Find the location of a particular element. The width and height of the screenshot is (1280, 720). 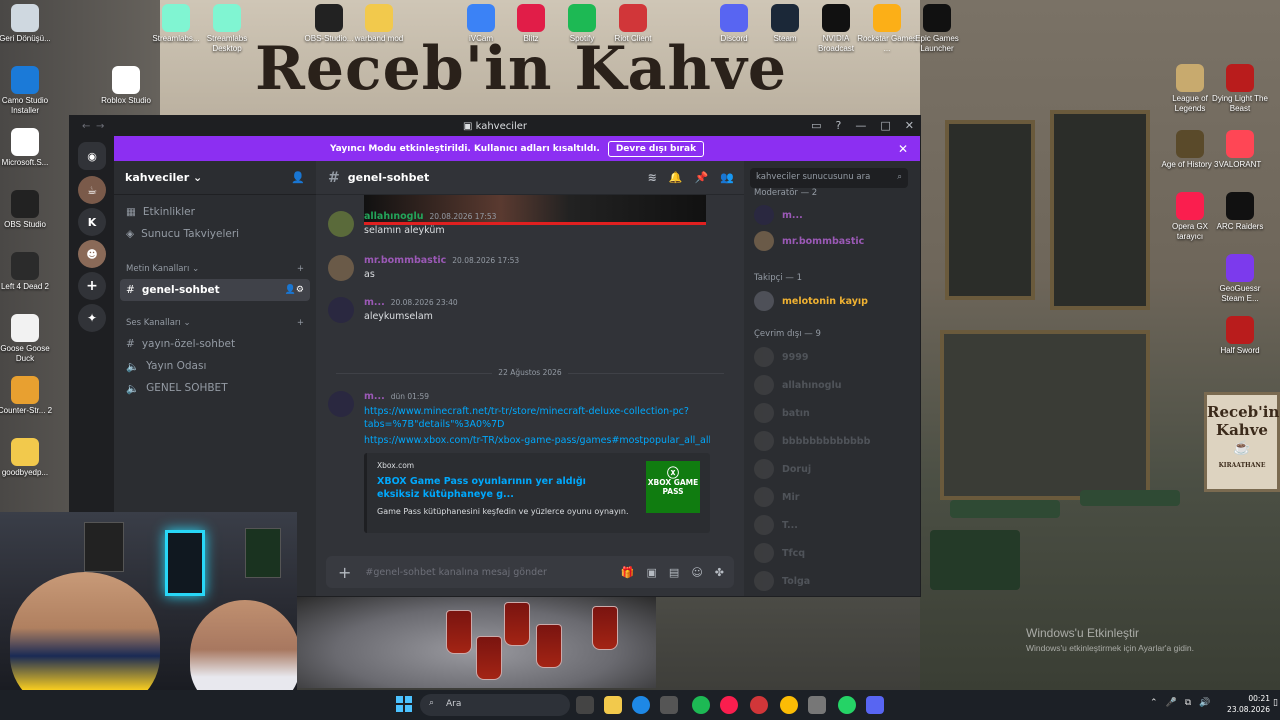

system-tray-icons: ⌃🎤⧉🔊 is located at coordinates (1184, 703).